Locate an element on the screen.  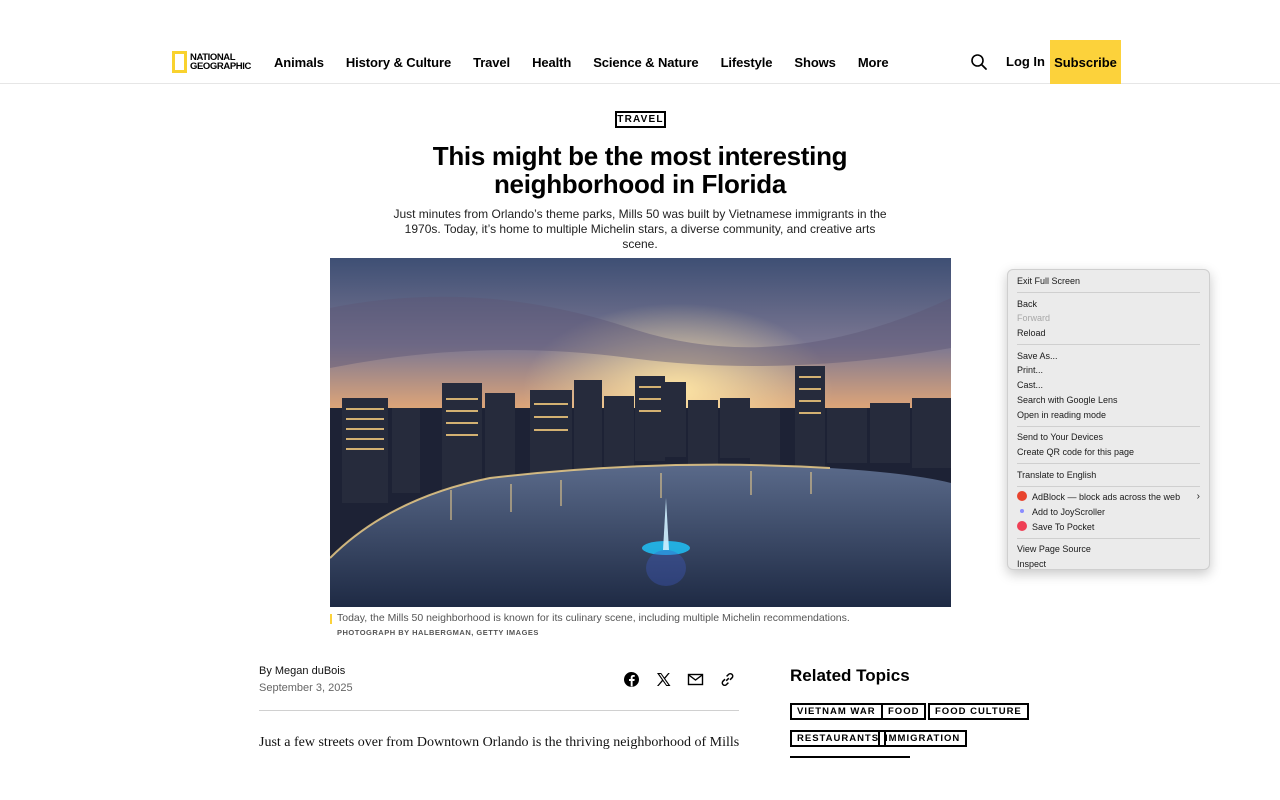
menu-item-label: Add to JoyScroller is located at coordinates (1069, 511).